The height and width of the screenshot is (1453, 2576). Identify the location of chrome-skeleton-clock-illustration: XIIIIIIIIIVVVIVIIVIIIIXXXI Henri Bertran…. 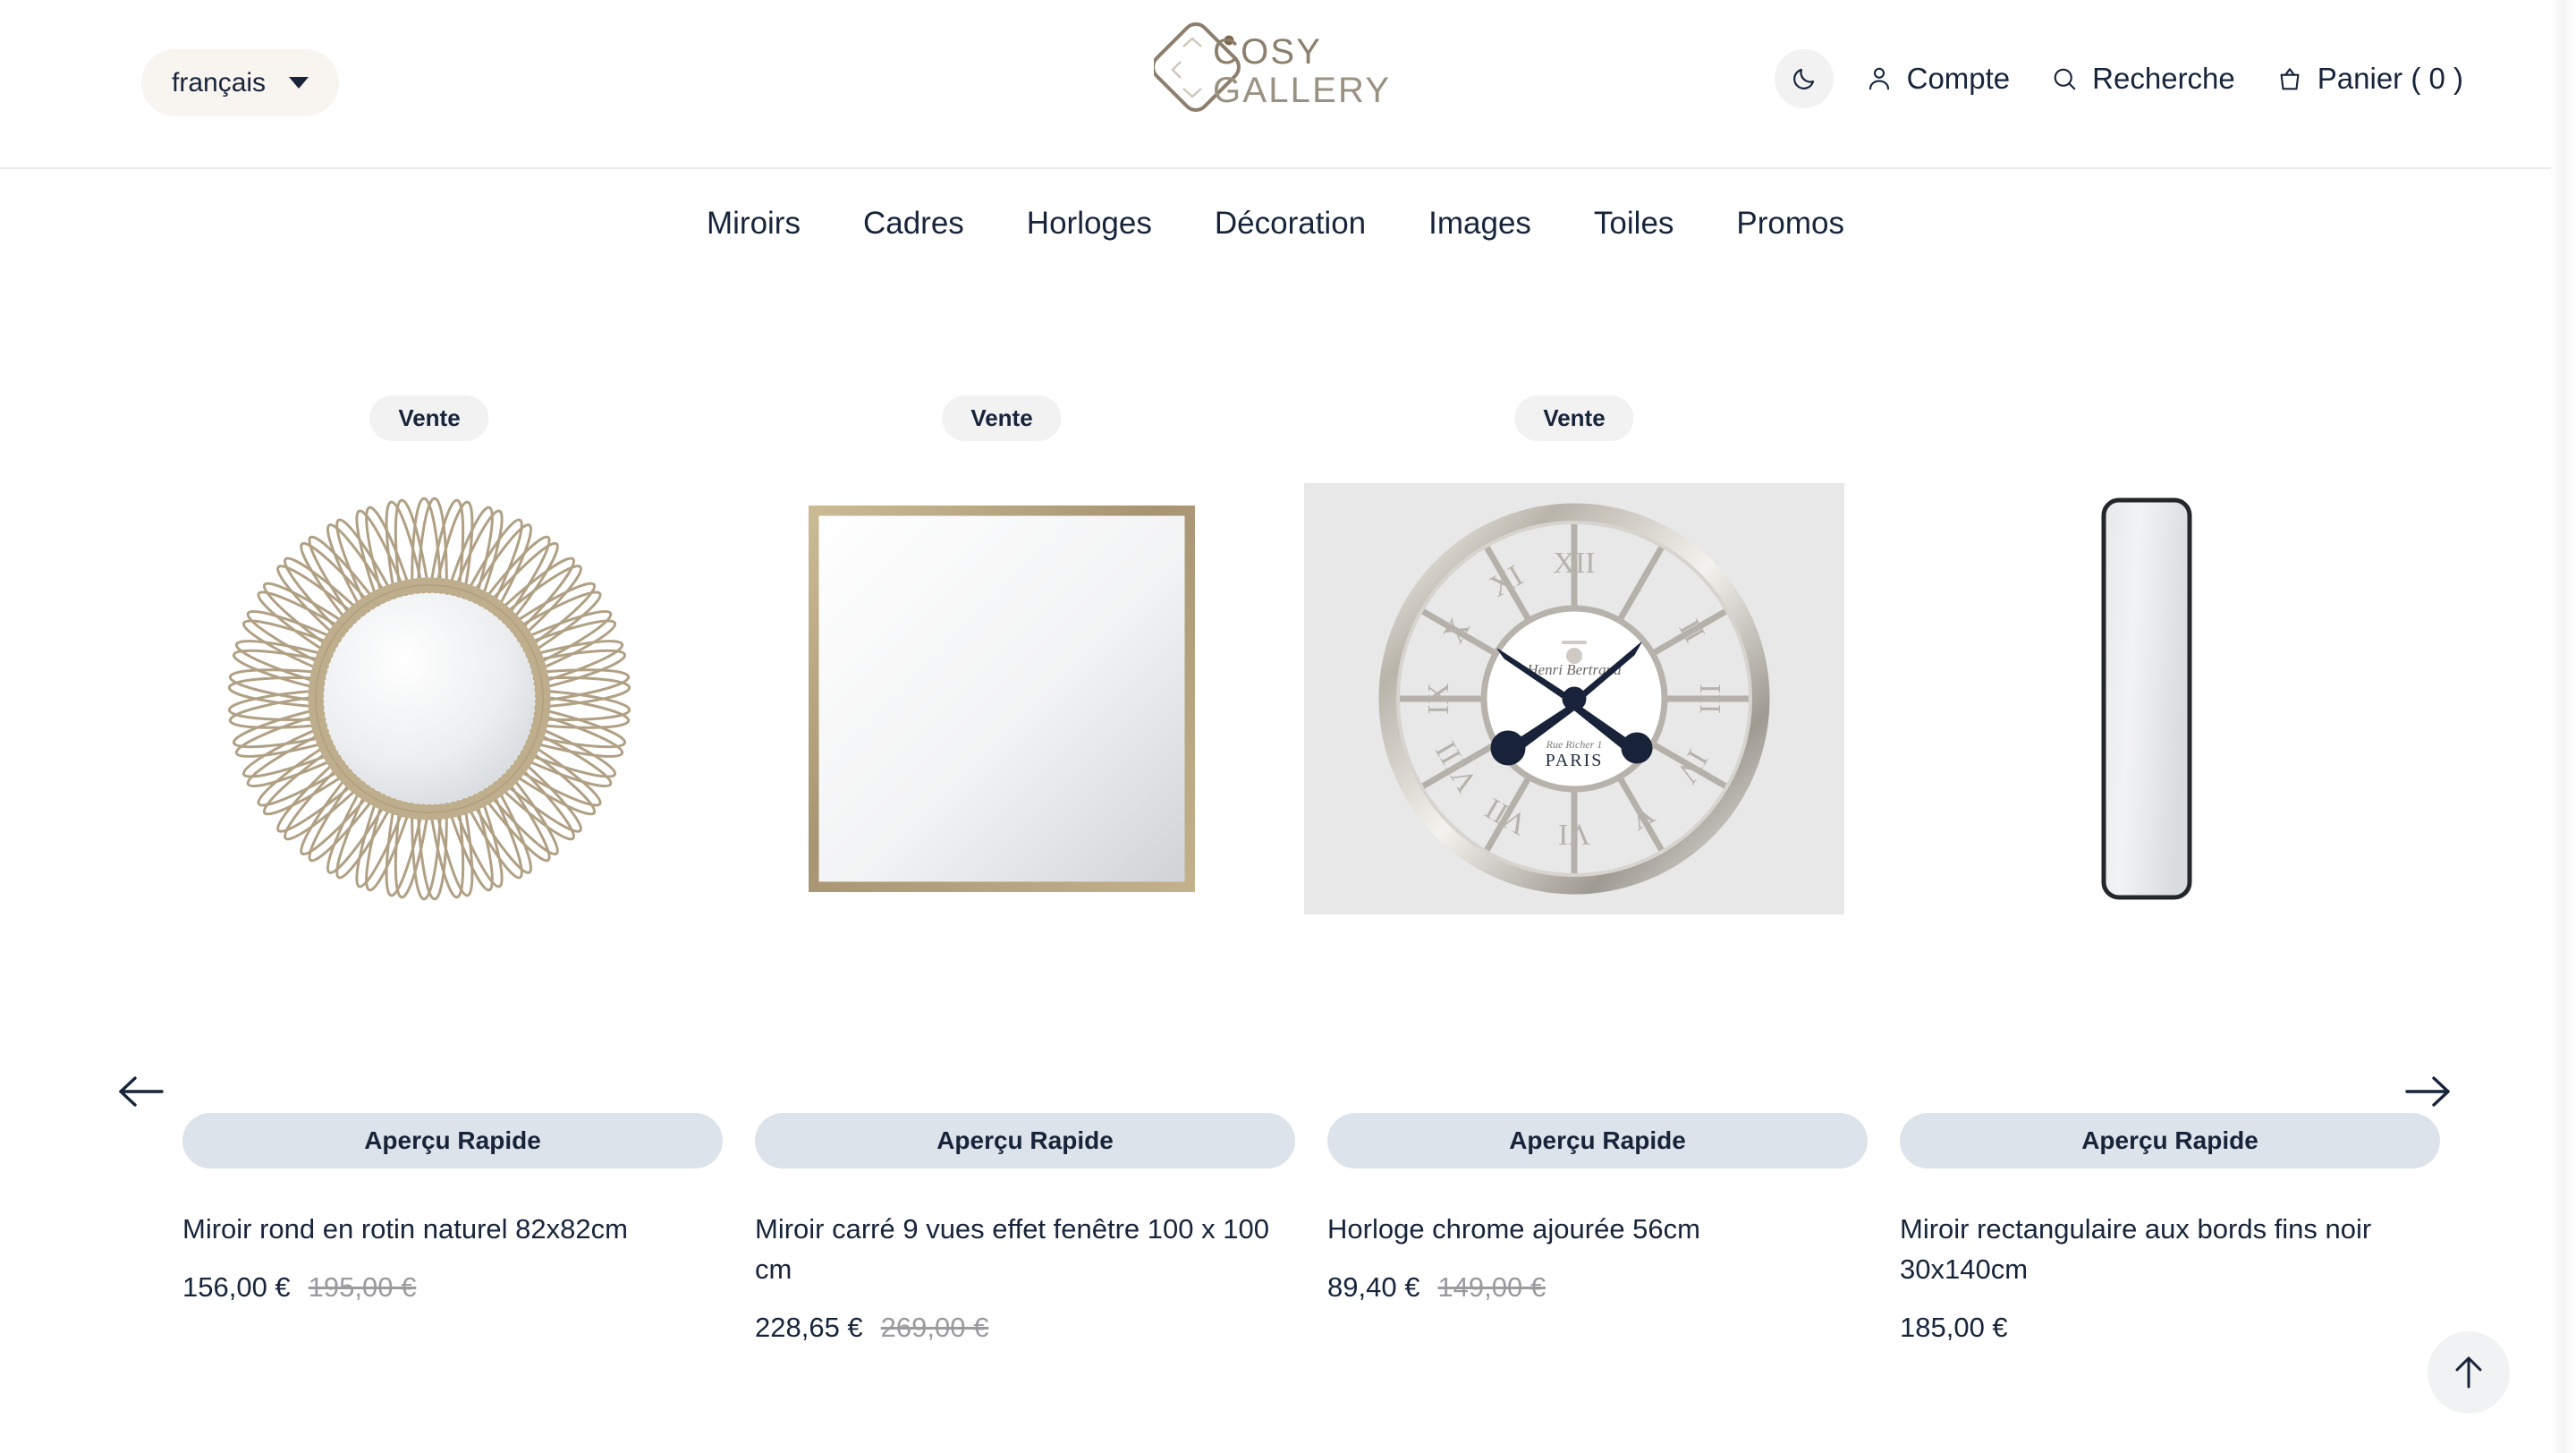
(1574, 698).